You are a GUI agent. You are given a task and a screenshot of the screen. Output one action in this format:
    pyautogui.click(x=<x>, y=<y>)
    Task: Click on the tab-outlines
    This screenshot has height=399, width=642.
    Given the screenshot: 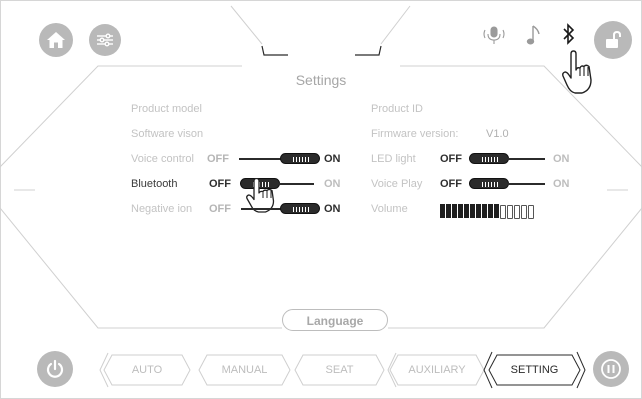 What is the action you would take?
    pyautogui.click(x=342, y=370)
    